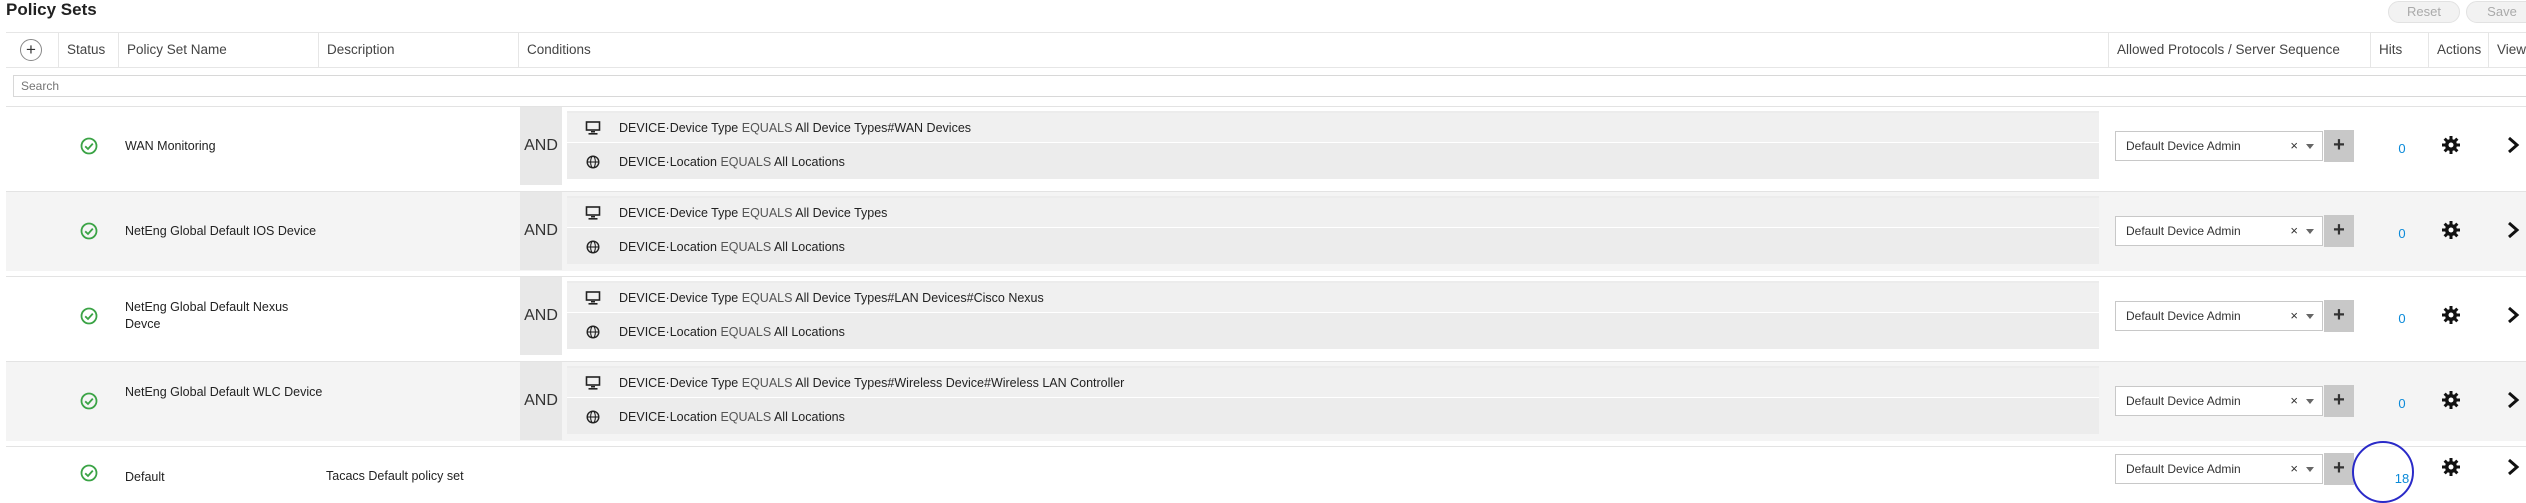  I want to click on condition-attribute: DEVICE·Location, so click(668, 247).